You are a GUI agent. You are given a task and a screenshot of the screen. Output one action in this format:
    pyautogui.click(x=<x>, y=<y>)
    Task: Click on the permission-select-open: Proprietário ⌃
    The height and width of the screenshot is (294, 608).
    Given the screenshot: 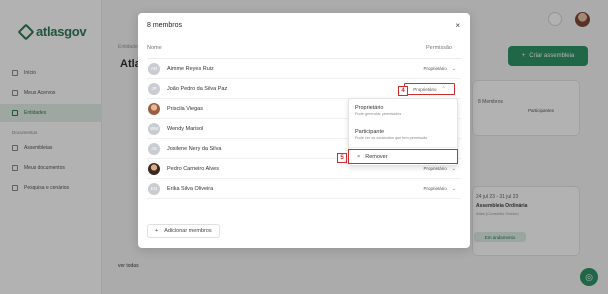 What is the action you would take?
    pyautogui.click(x=429, y=89)
    